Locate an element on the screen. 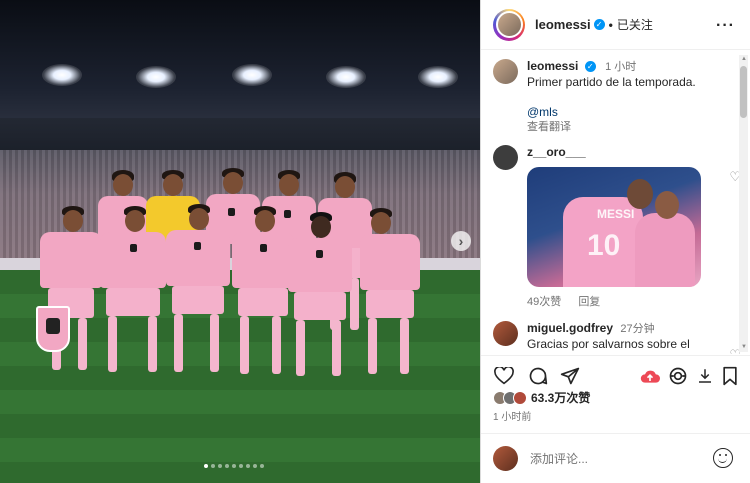 The height and width of the screenshot is (483, 750). translate-link: 查看翻译 is located at coordinates (630, 127).